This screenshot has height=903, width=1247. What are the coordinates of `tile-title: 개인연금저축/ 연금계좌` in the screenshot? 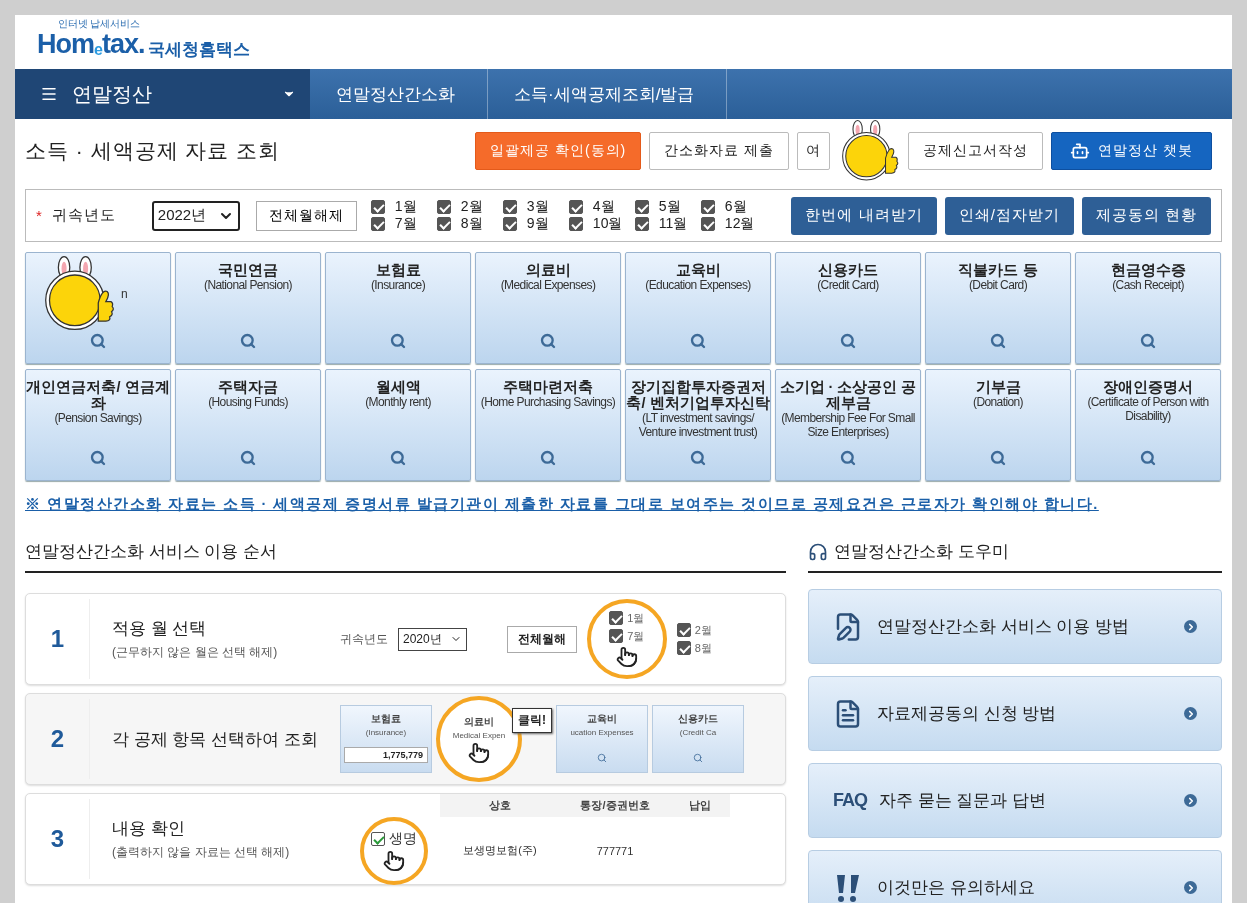 It's located at (98, 395).